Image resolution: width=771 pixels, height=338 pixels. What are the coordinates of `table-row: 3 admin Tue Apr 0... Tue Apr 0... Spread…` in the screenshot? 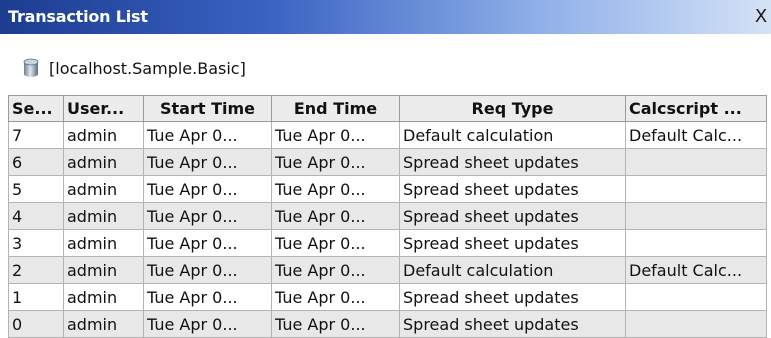 It's located at (387, 243).